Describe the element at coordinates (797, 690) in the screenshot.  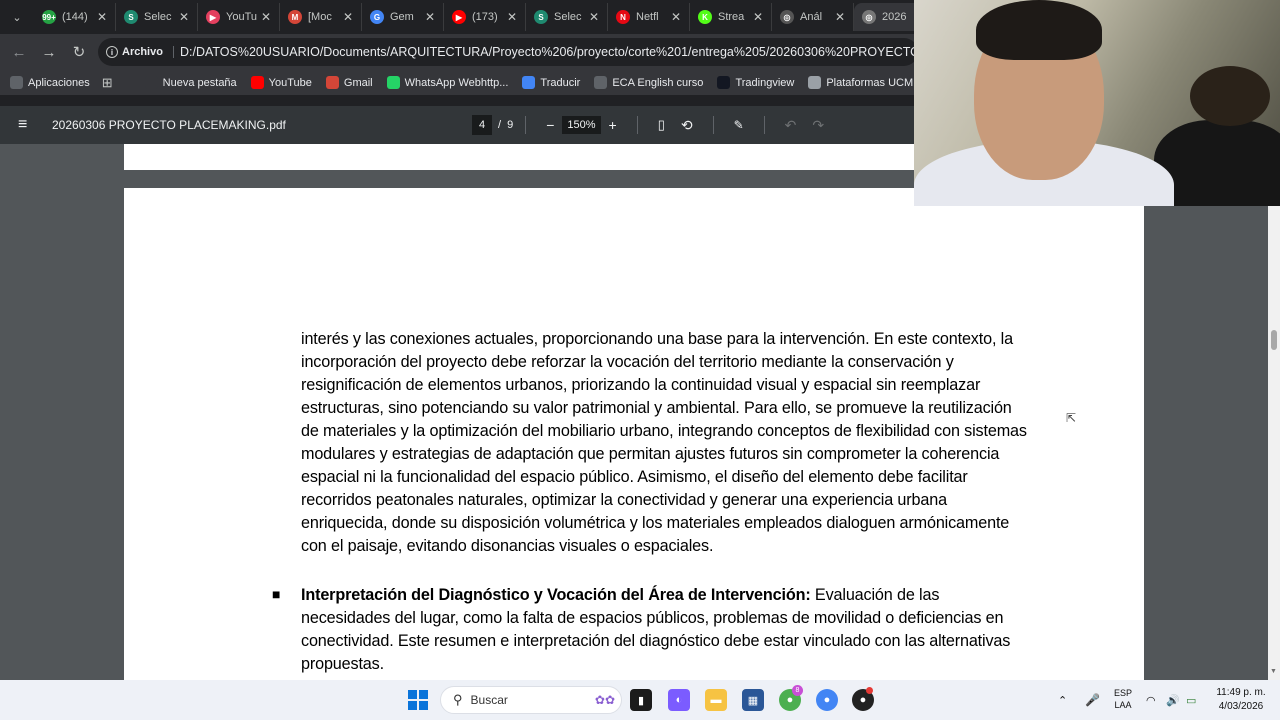
I see `notification-badge: 8` at that location.